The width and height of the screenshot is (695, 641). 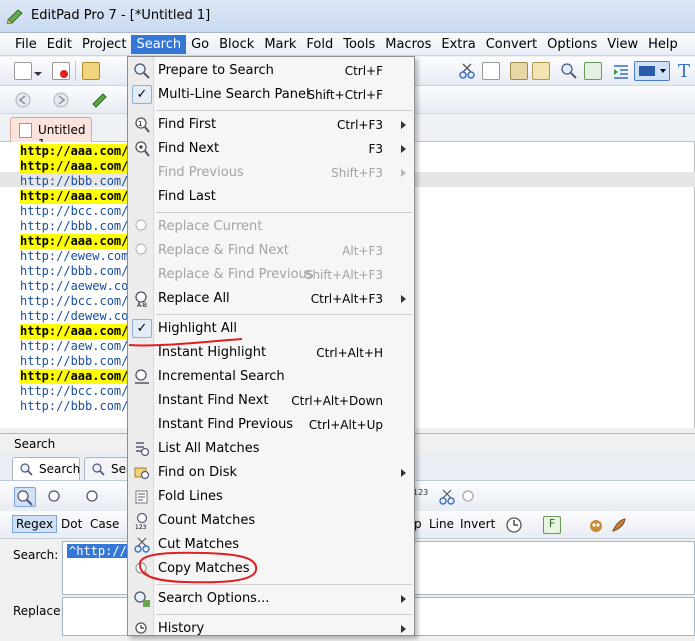 What do you see at coordinates (514, 525) in the screenshot?
I see `clock-icon` at bounding box center [514, 525].